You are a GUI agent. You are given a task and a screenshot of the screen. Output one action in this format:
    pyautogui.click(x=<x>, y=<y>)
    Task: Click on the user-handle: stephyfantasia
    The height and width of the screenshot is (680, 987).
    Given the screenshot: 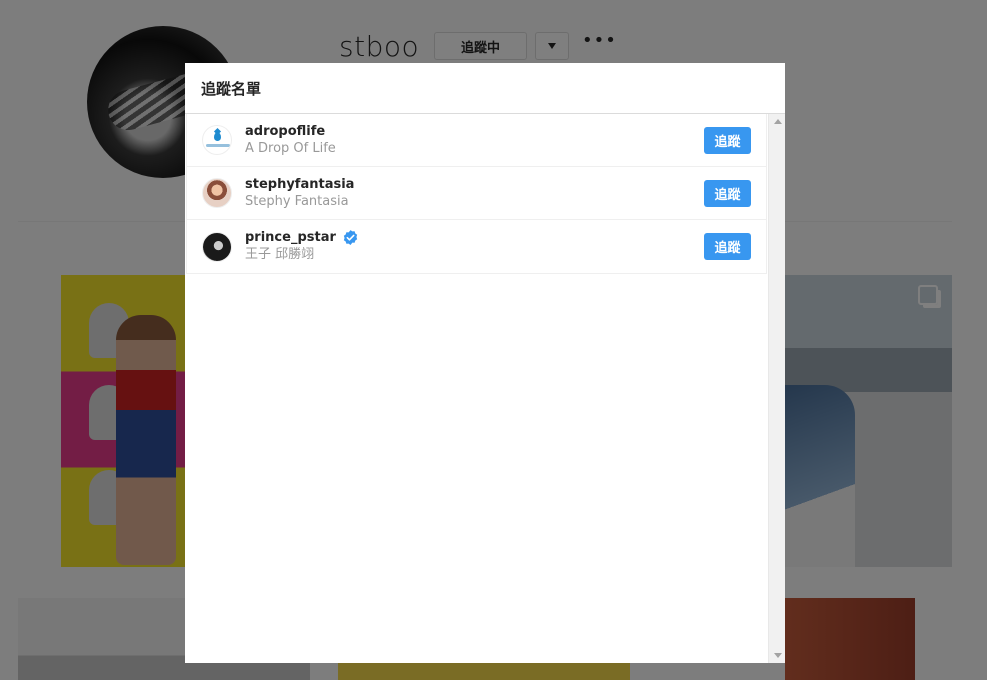 What is the action you would take?
    pyautogui.click(x=299, y=184)
    